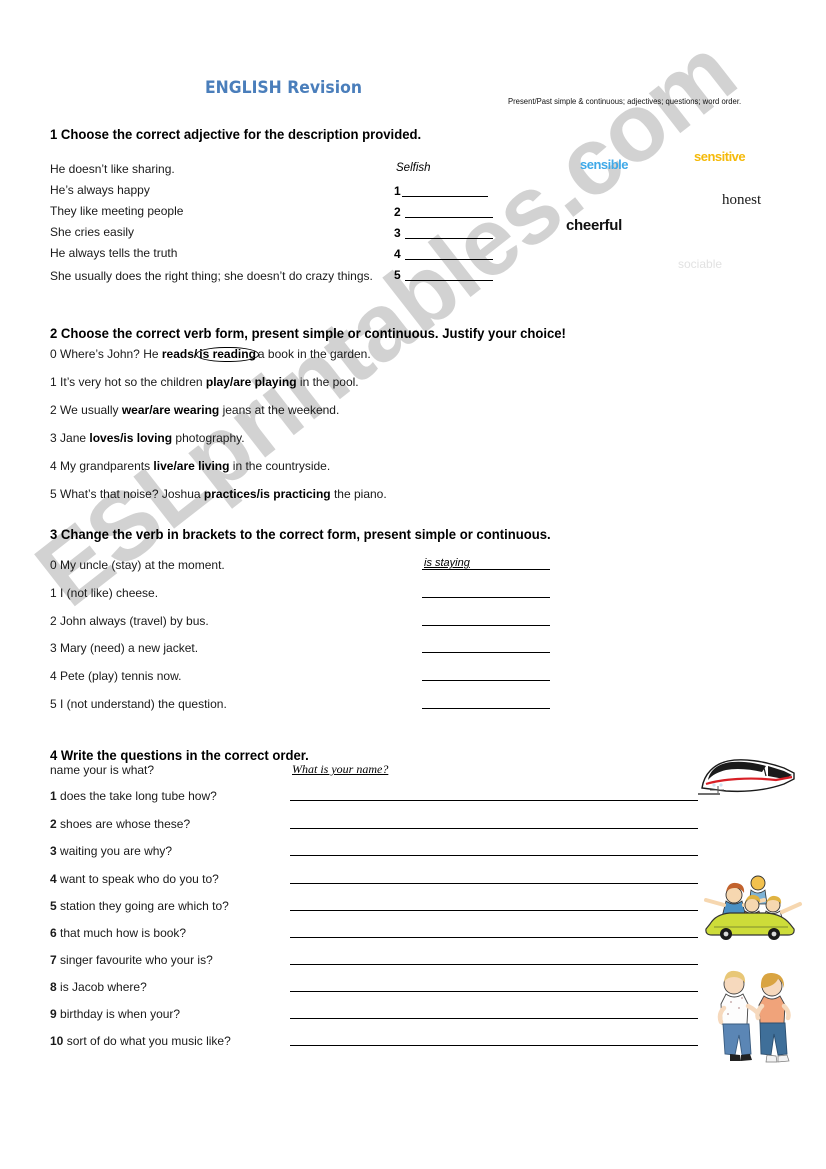  I want to click on item-number: 10, so click(57, 1041).